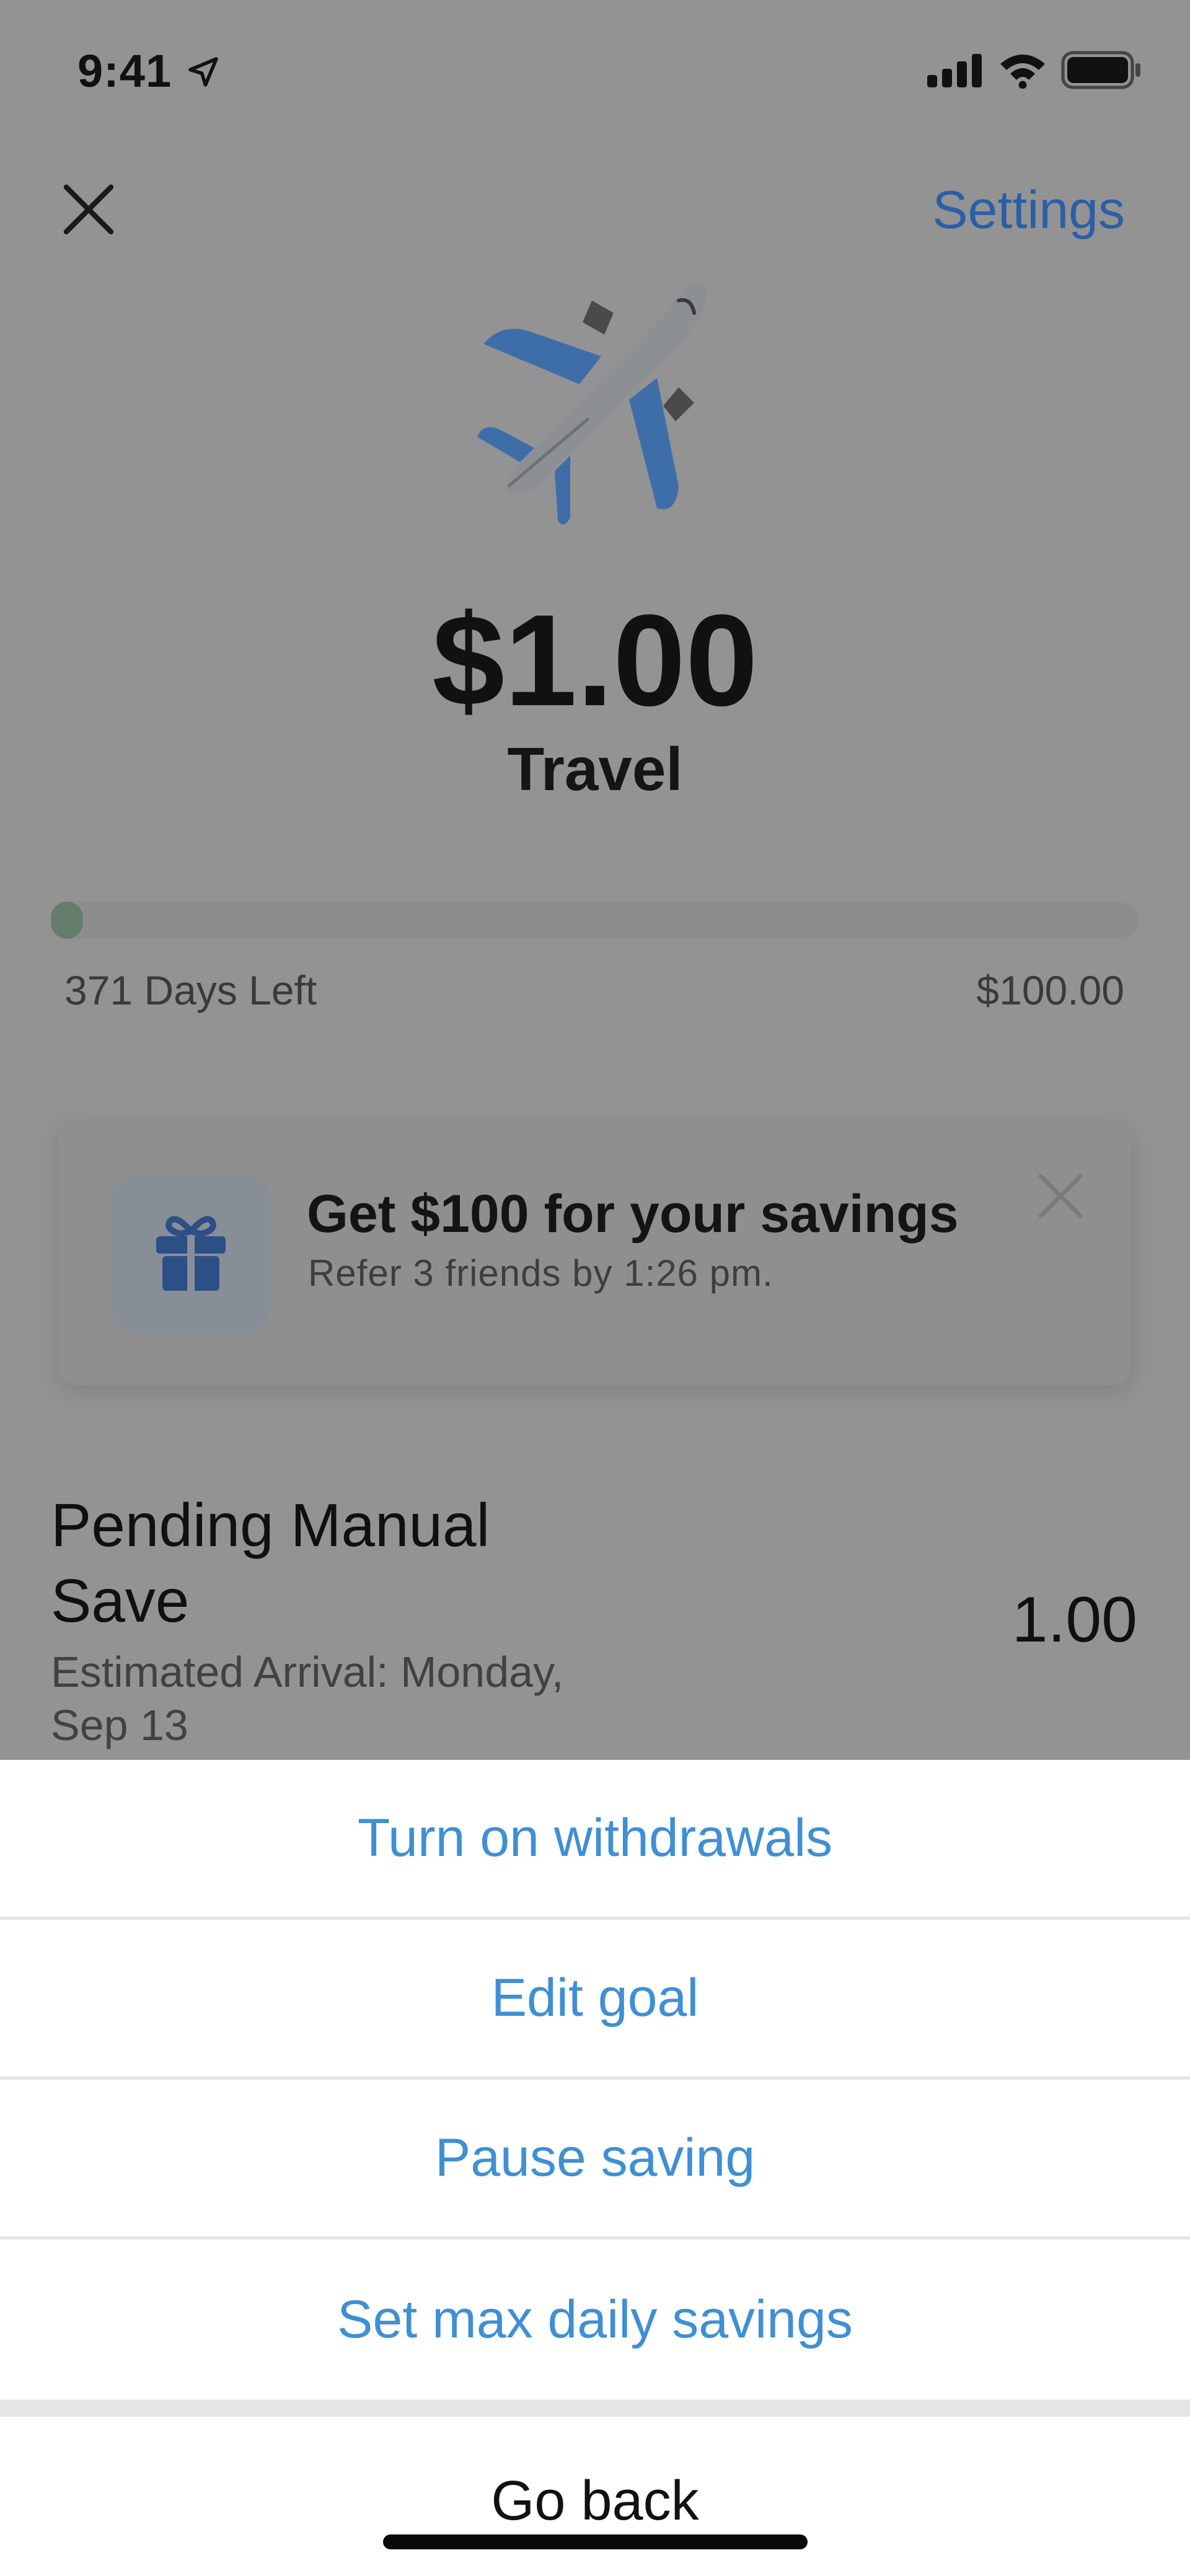 The image size is (1190, 2576). I want to click on turn-on-withdrawals-button: Turn on withdrawals, so click(595, 1840).